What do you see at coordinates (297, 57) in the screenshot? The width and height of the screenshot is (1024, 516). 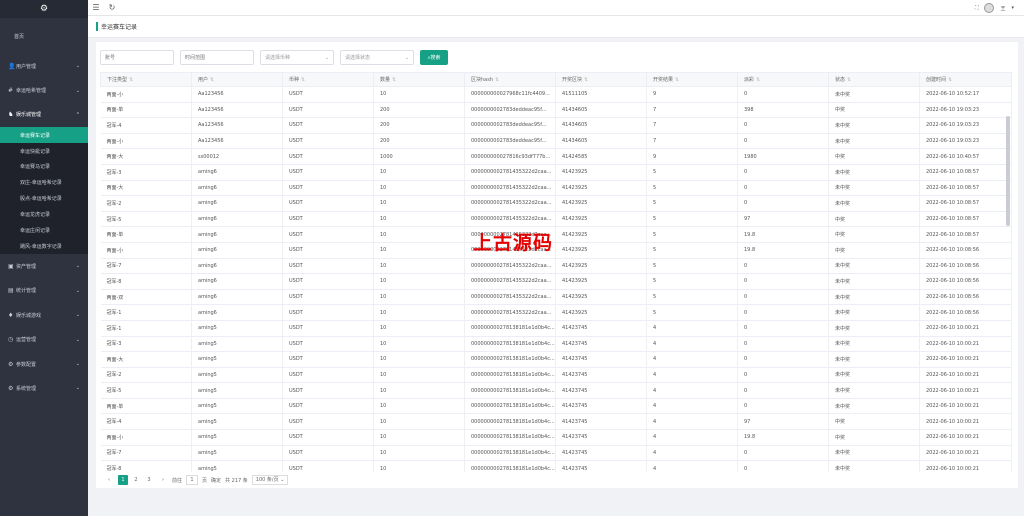 I see `coin-select: 请选择币种 ⌄` at bounding box center [297, 57].